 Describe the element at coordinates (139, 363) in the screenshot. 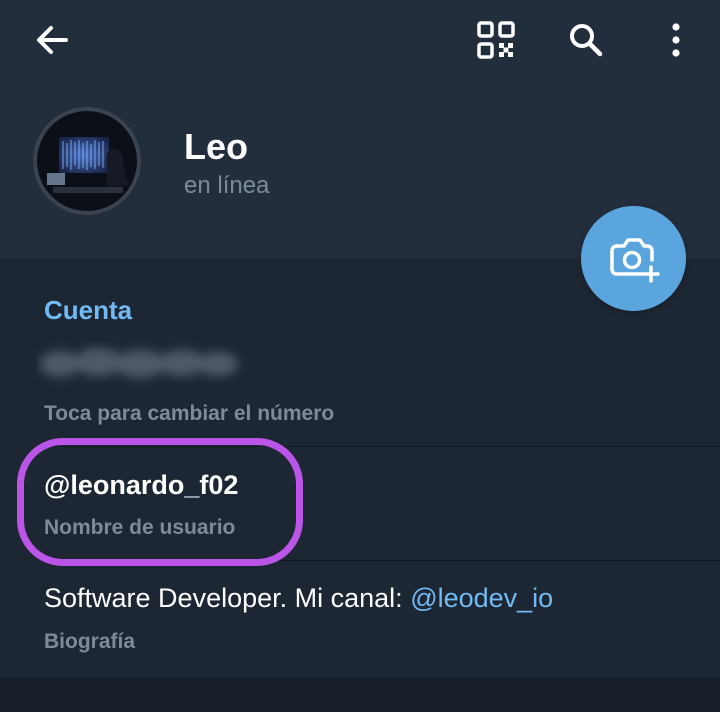

I see `phone-number-redacted` at that location.